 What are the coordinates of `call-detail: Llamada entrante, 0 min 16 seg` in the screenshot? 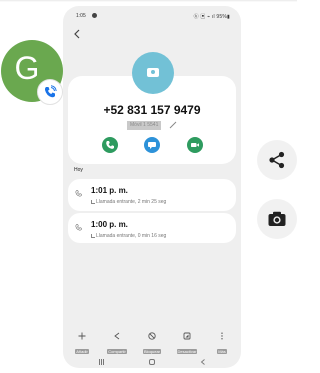 It's located at (128, 236).